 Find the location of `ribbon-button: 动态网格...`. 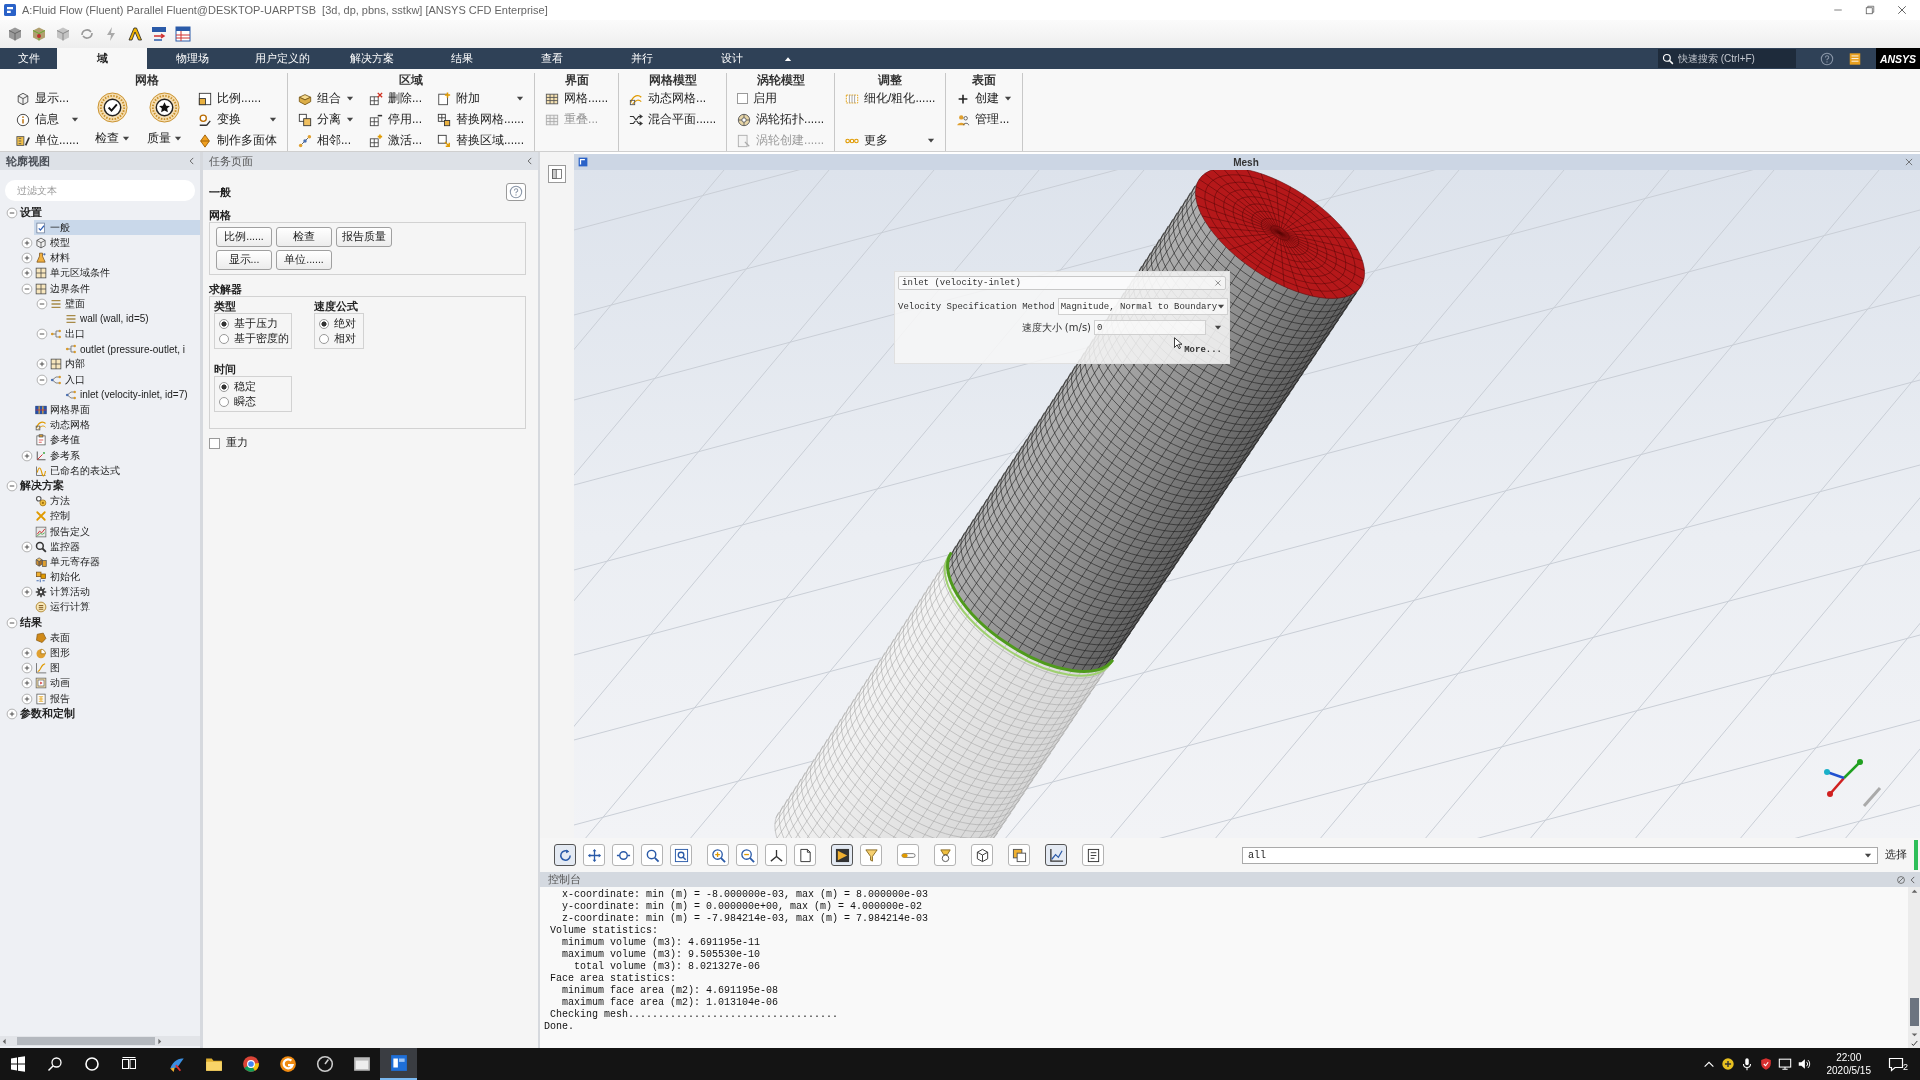

ribbon-button: 动态网格... is located at coordinates (673, 98).